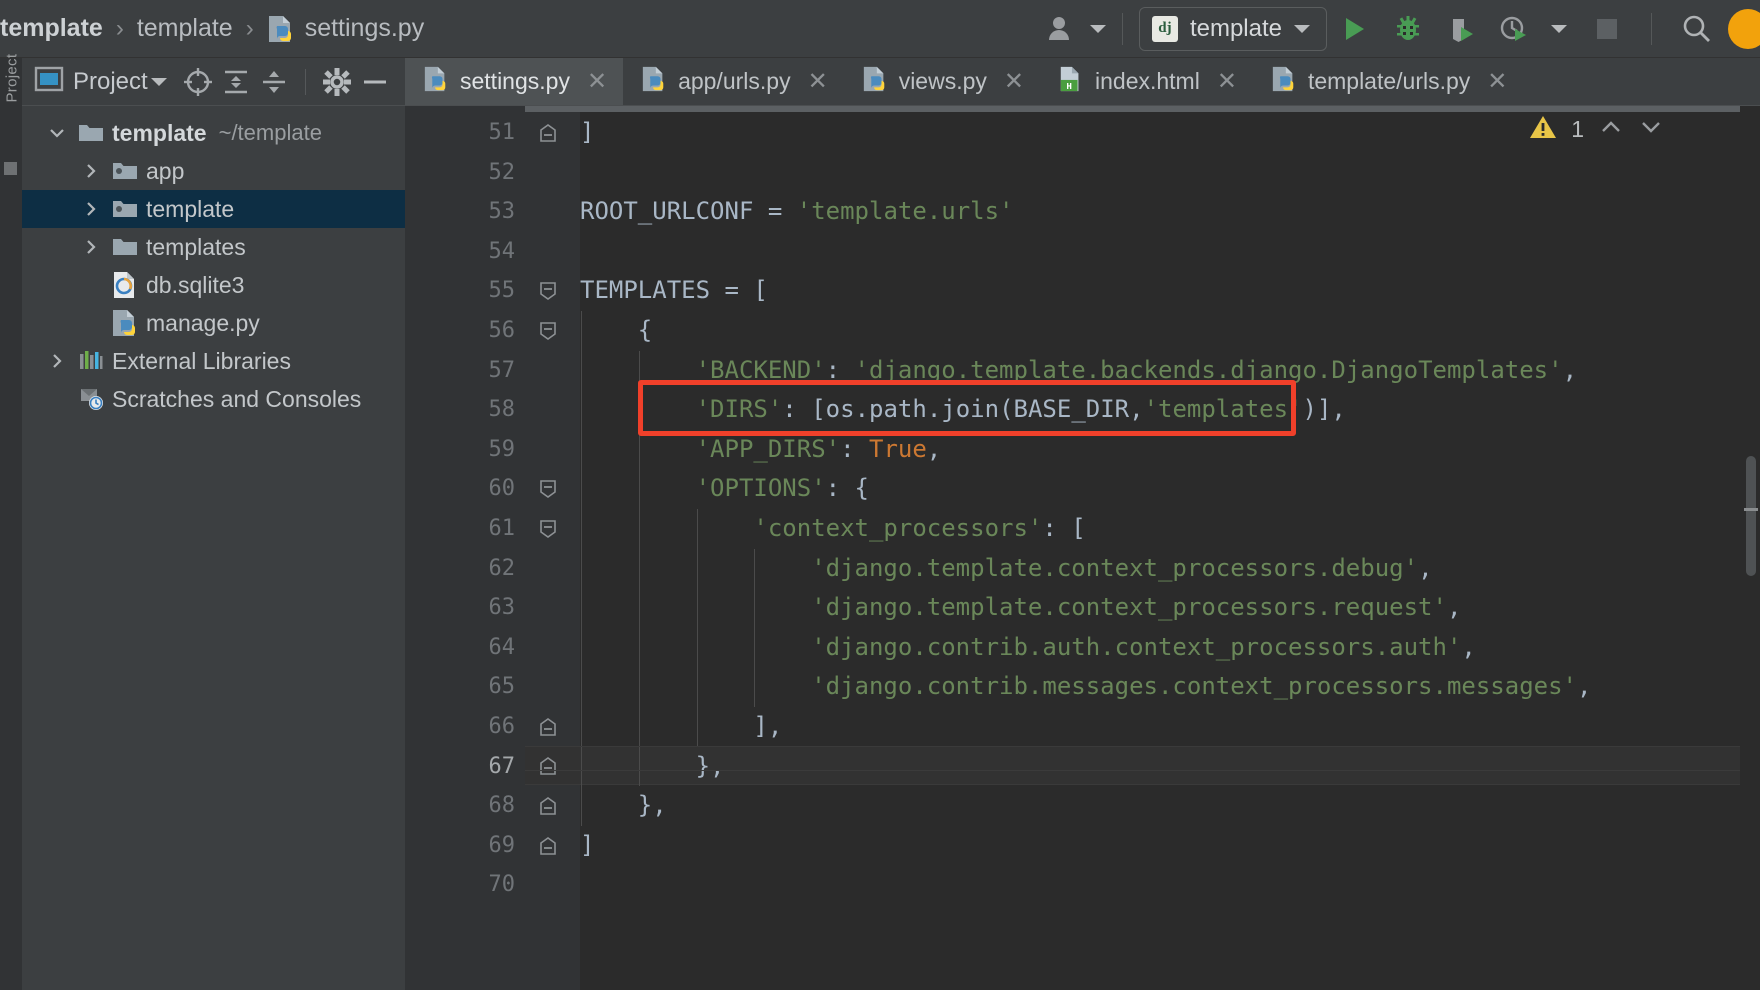  I want to click on tree-item-app: app, so click(213, 171).